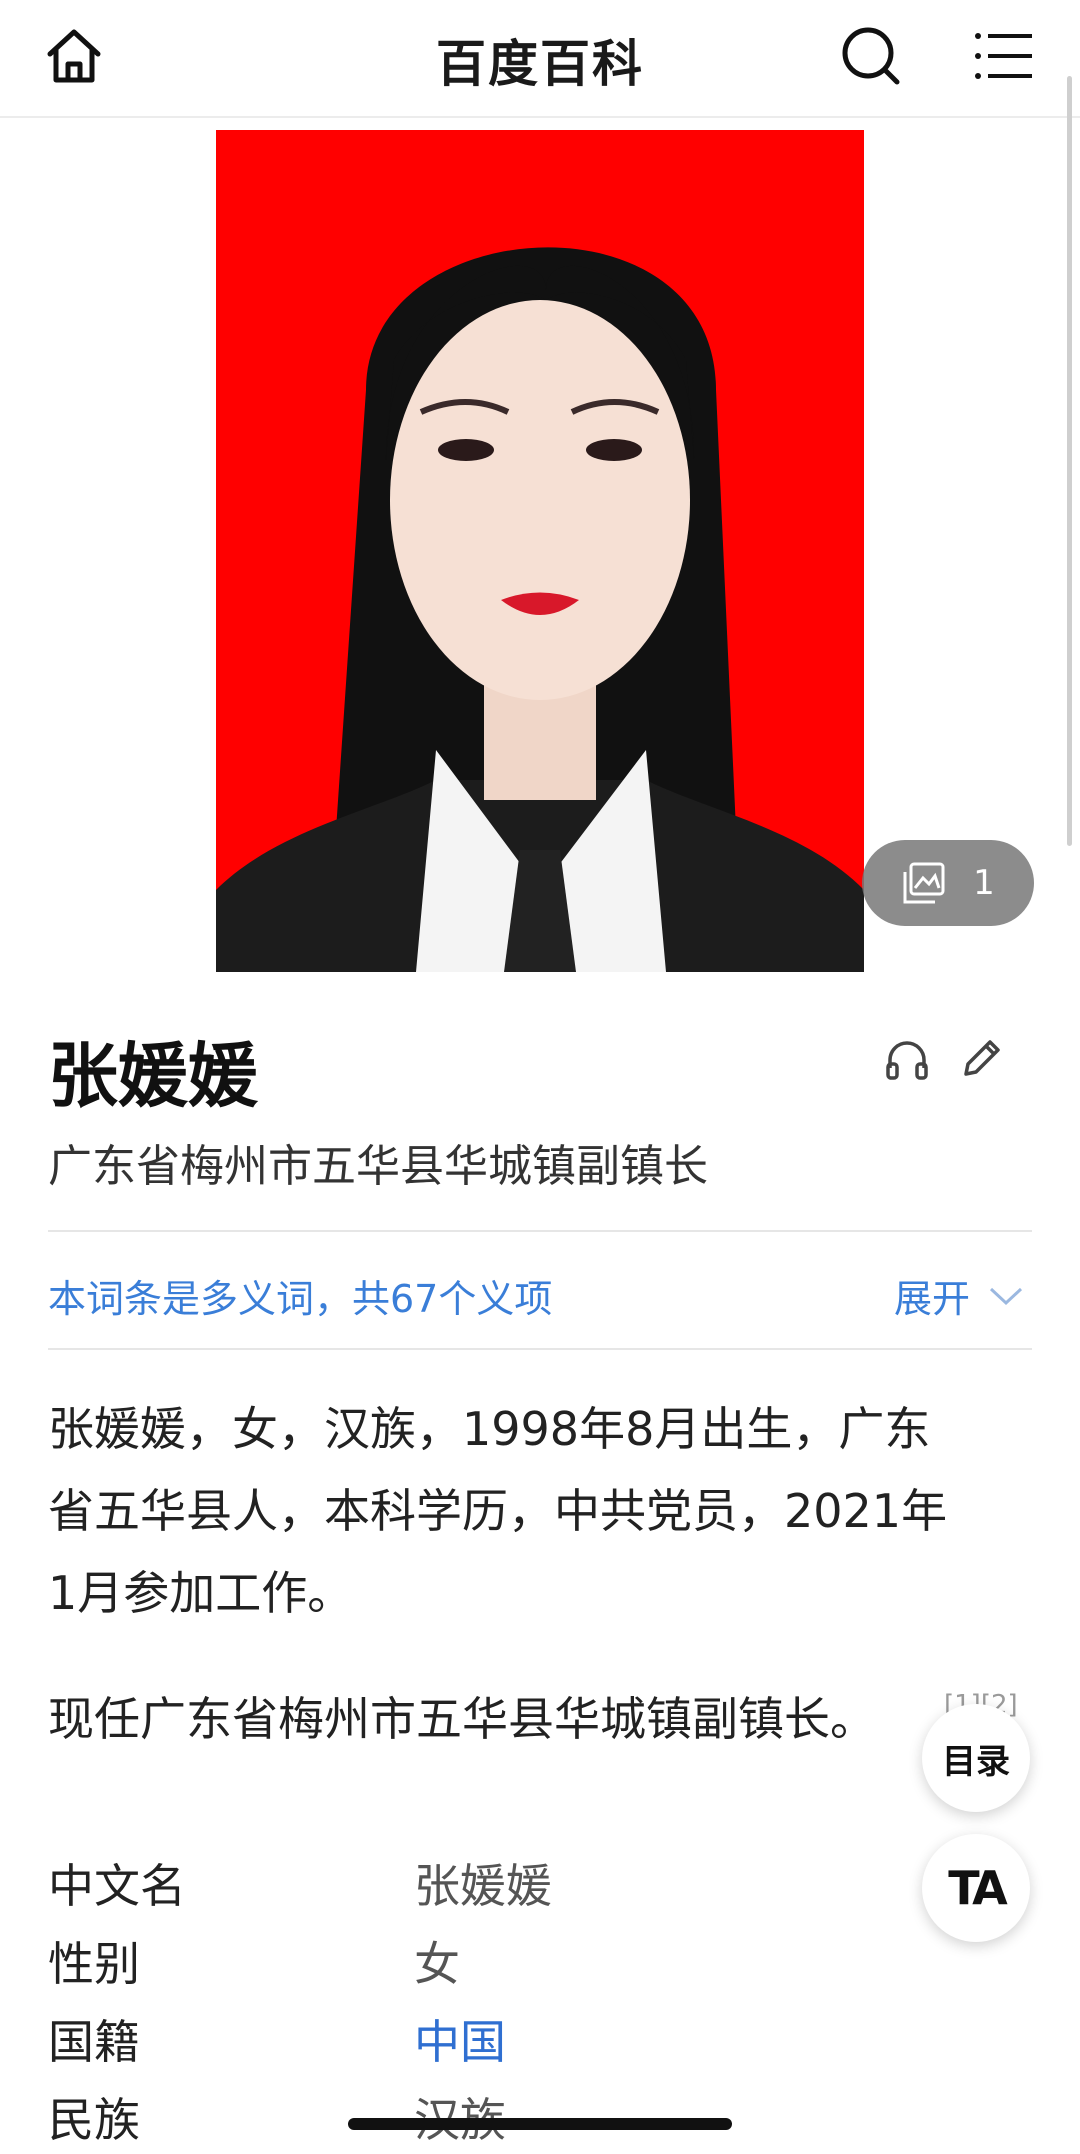 The image size is (1080, 2154). What do you see at coordinates (462, 1719) in the screenshot?
I see `current-position-paragraph: 现任广东省梅州市五华县华城镇副镇长。` at bounding box center [462, 1719].